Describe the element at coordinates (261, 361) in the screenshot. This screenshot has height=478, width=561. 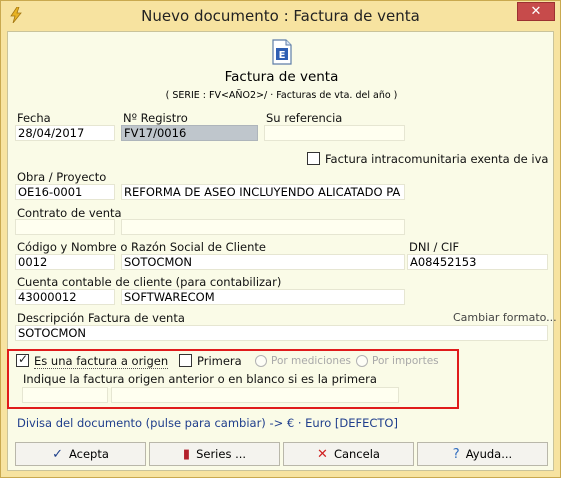
I see `por-mediciones-radio` at that location.